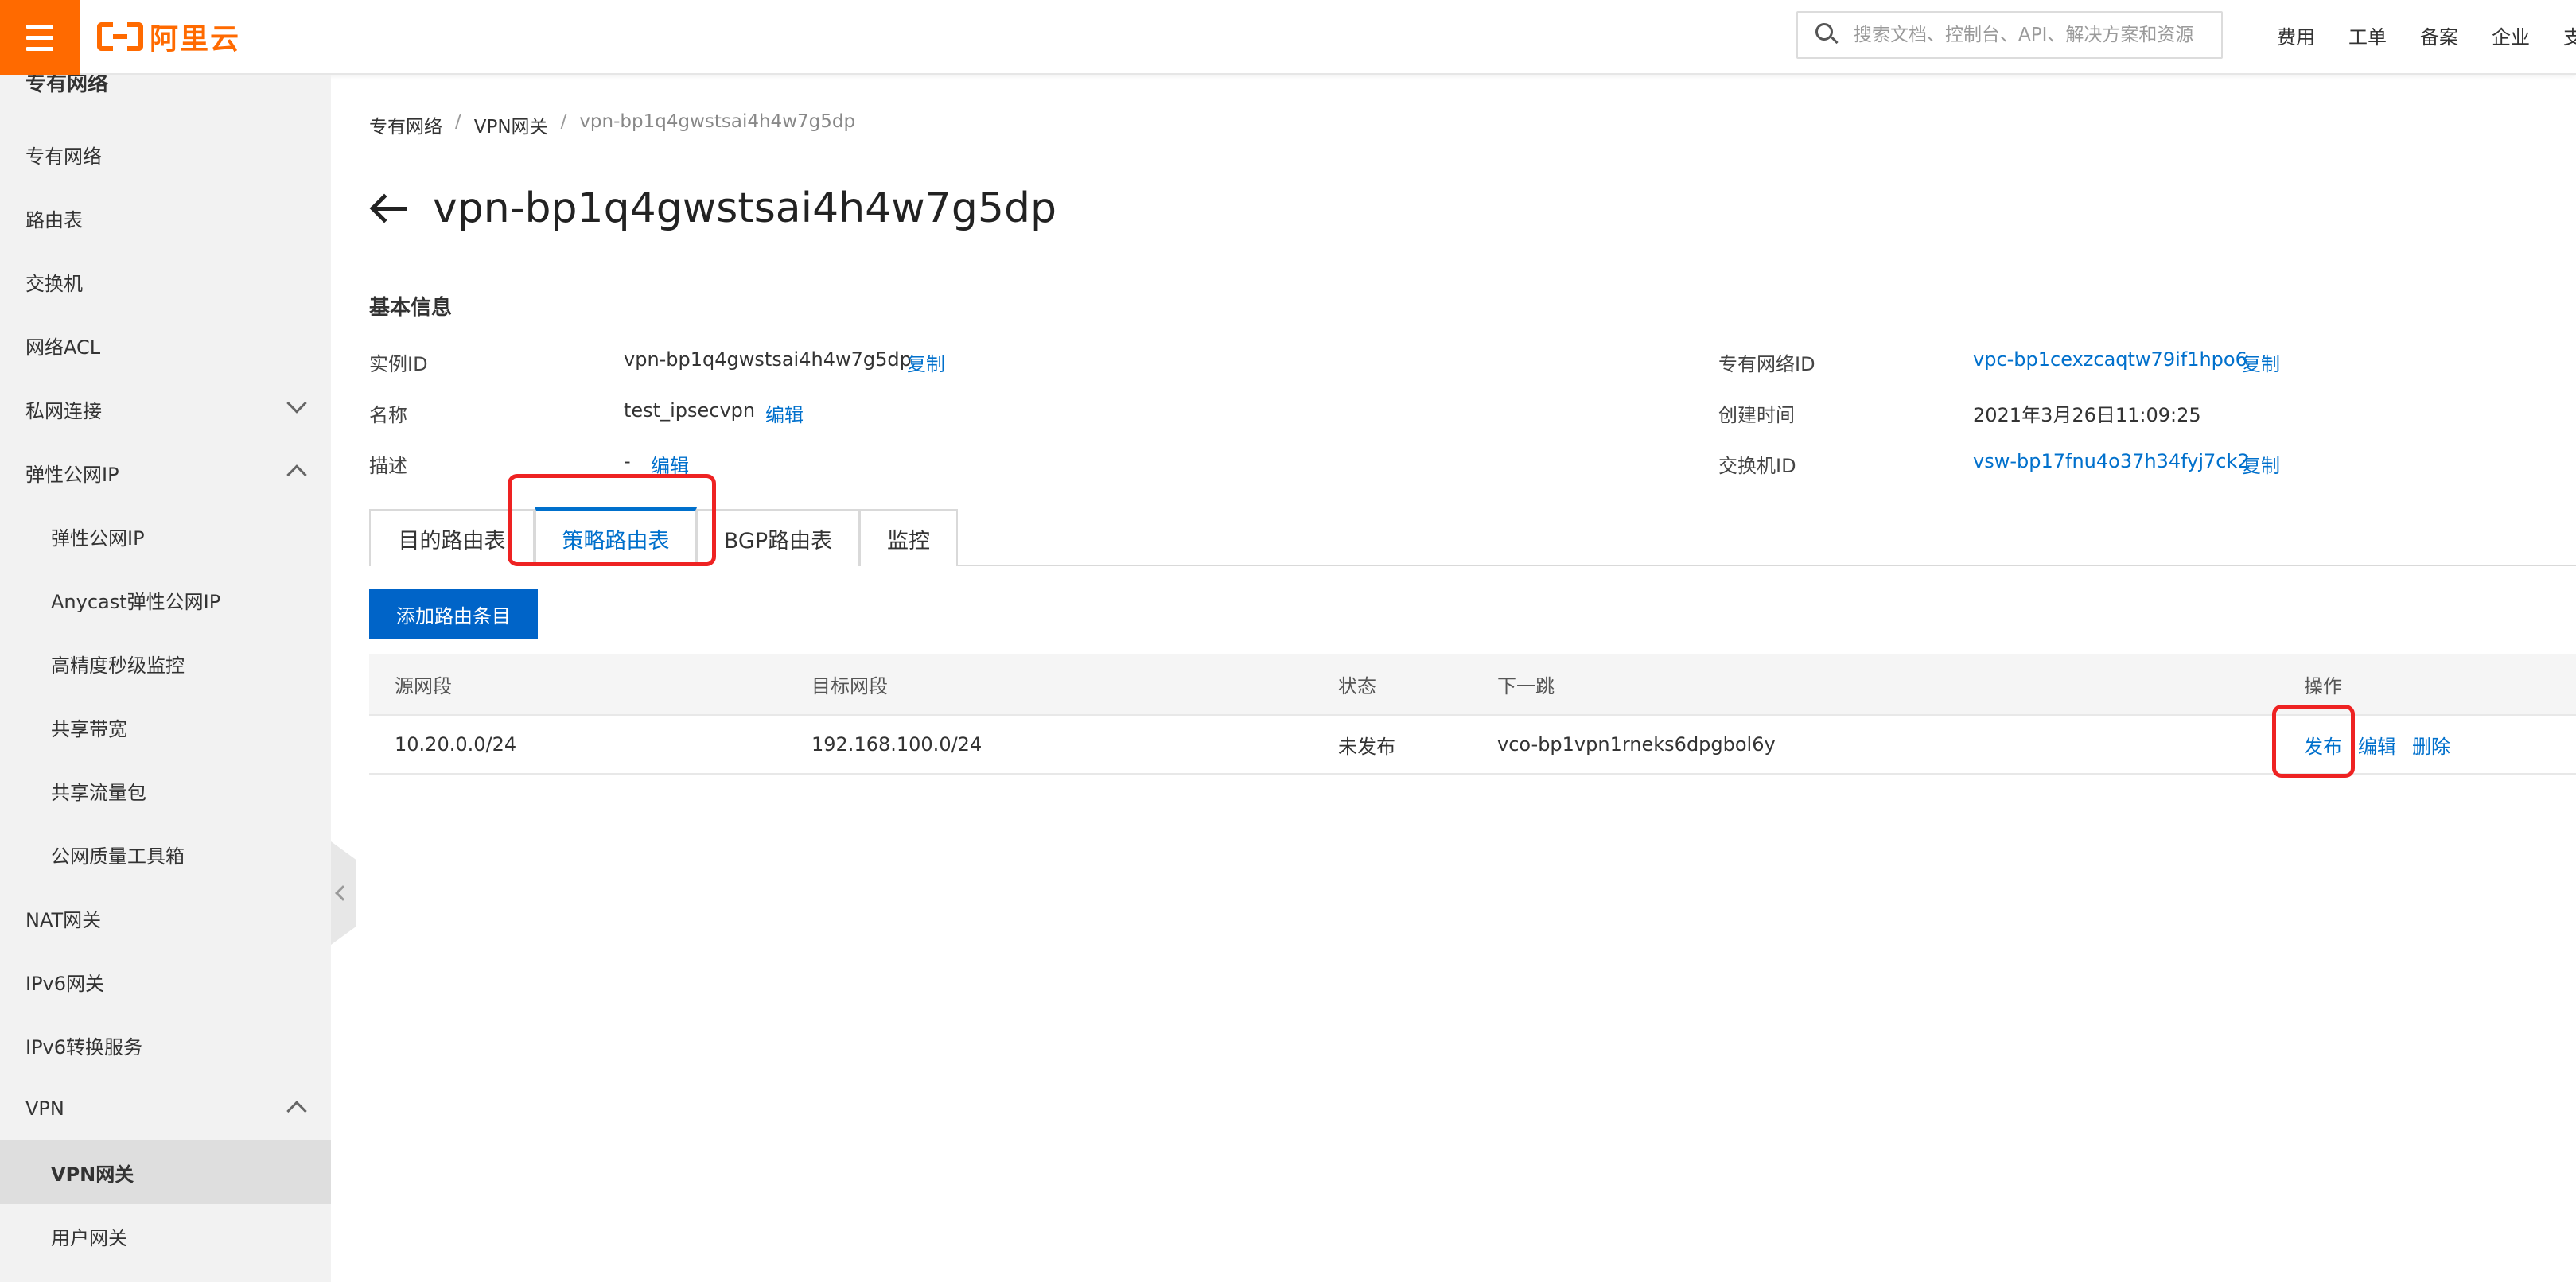 Image resolution: width=2576 pixels, height=1282 pixels. What do you see at coordinates (670, 464) in the screenshot?
I see `edit-description-button: 编辑` at bounding box center [670, 464].